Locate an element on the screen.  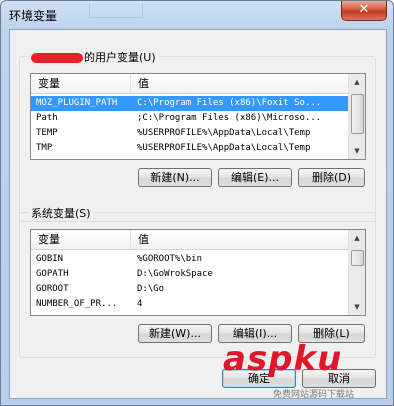
table-row: TEMP %USERPROFILE%\AppData\Local\Temp is located at coordinates (190, 133).